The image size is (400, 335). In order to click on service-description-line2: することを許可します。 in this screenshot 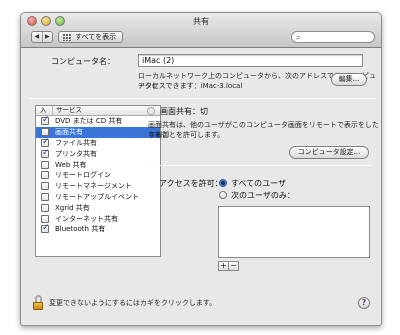, I will do `click(186, 135)`.